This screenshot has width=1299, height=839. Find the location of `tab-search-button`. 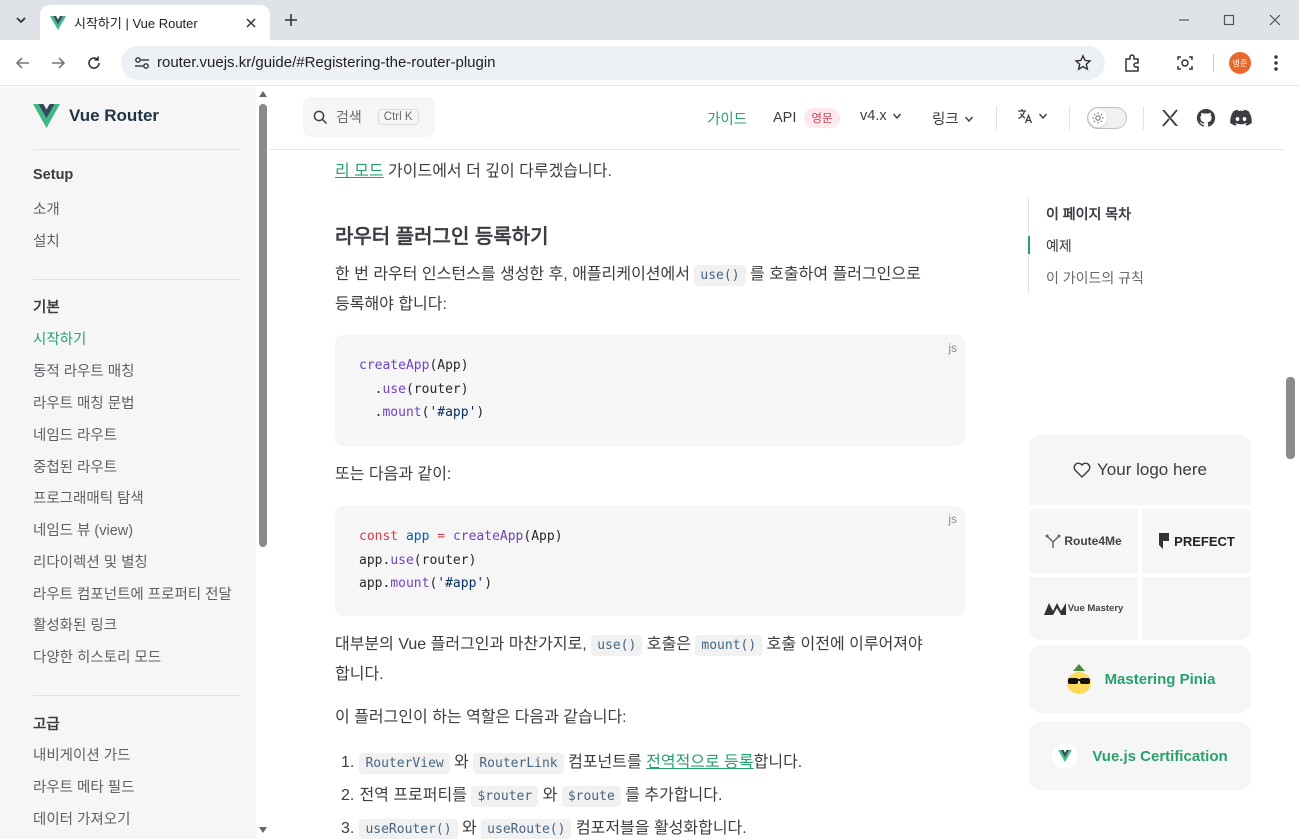

tab-search-button is located at coordinates (21, 20).